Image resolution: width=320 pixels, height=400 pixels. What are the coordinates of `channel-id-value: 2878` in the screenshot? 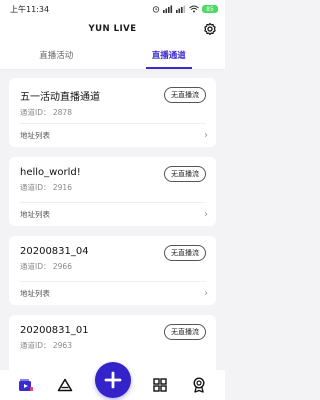 It's located at (62, 112).